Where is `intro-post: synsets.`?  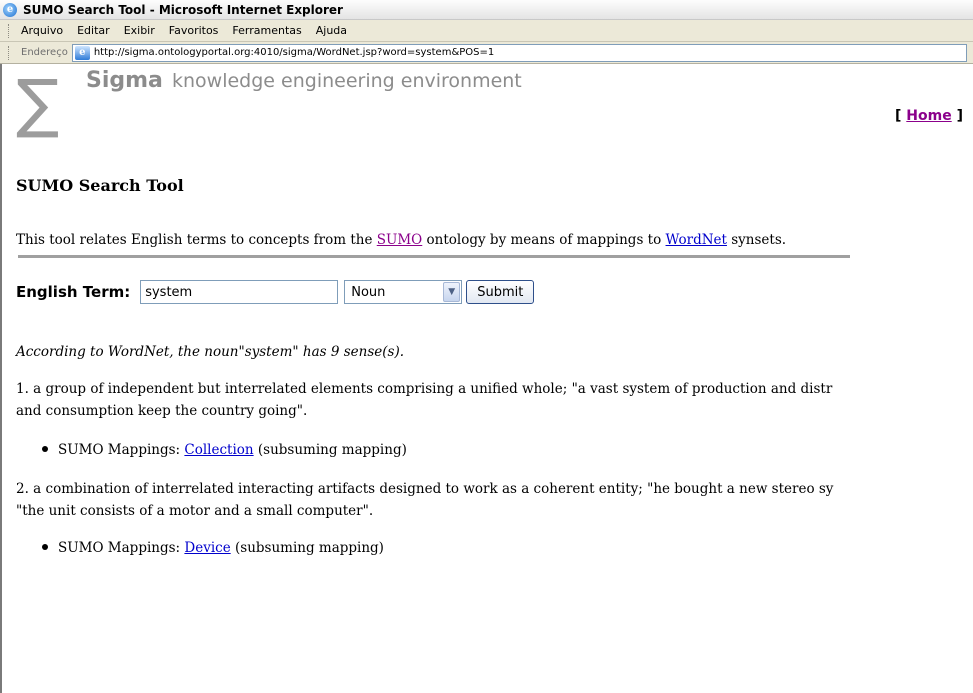
intro-post: synsets. is located at coordinates (756, 240).